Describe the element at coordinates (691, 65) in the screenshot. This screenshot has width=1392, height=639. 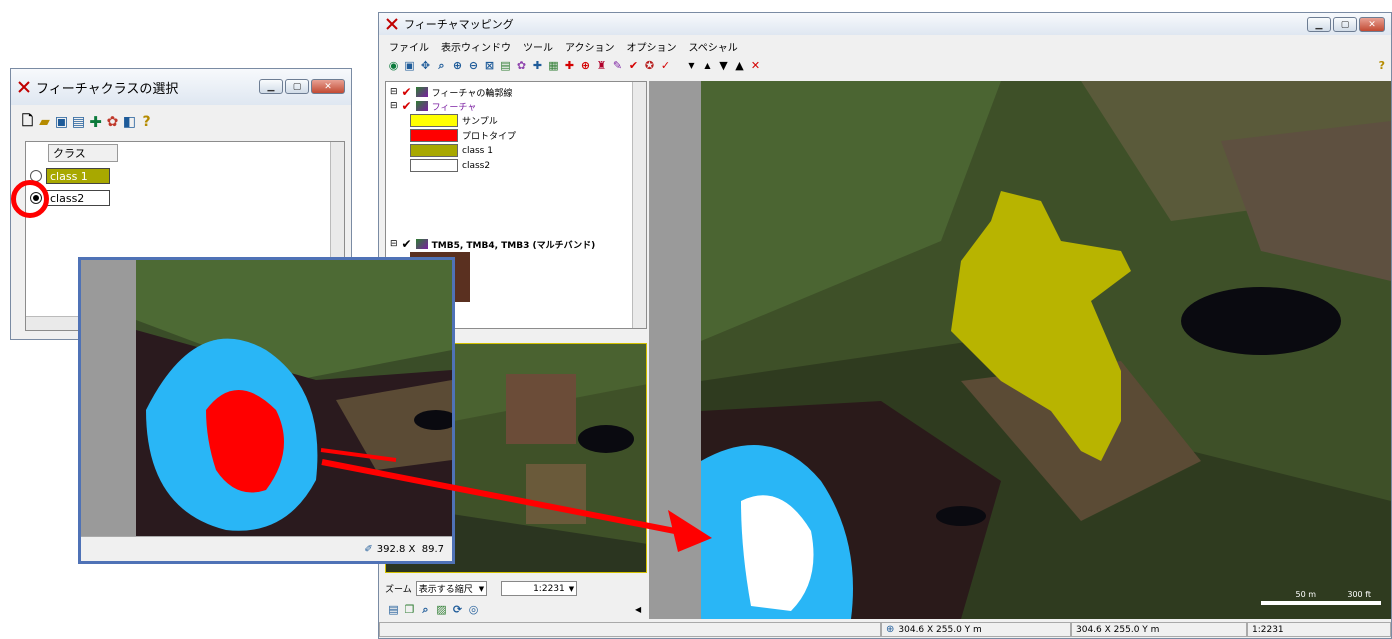
I see `arrow-down-small-icon: ▼` at that location.